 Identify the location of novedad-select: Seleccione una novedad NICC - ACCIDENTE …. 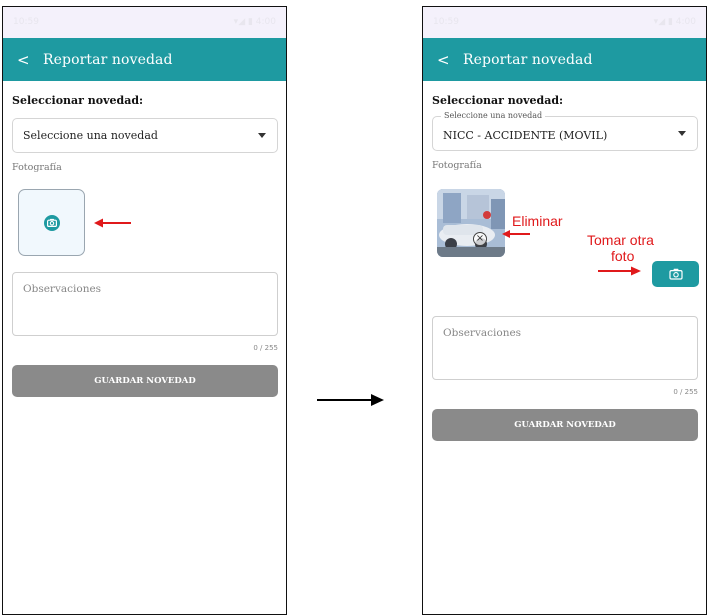
(565, 131).